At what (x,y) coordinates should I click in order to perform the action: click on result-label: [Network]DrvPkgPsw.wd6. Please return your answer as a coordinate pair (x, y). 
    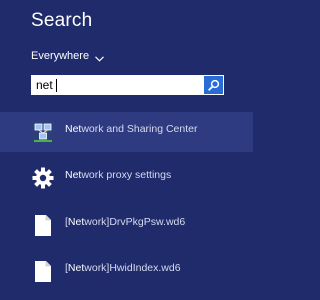
    Looking at the image, I should click on (125, 222).